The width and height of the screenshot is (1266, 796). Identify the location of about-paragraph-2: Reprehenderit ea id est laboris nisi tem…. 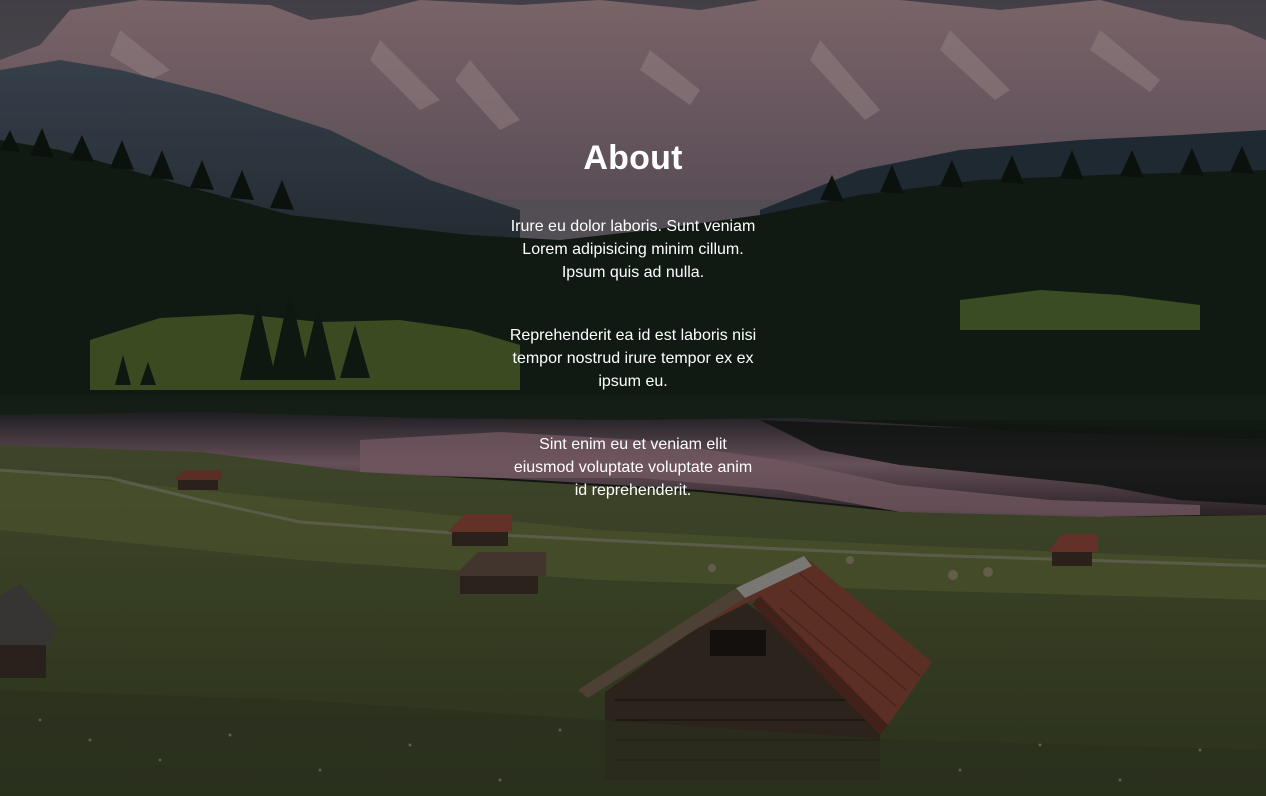
(633, 358).